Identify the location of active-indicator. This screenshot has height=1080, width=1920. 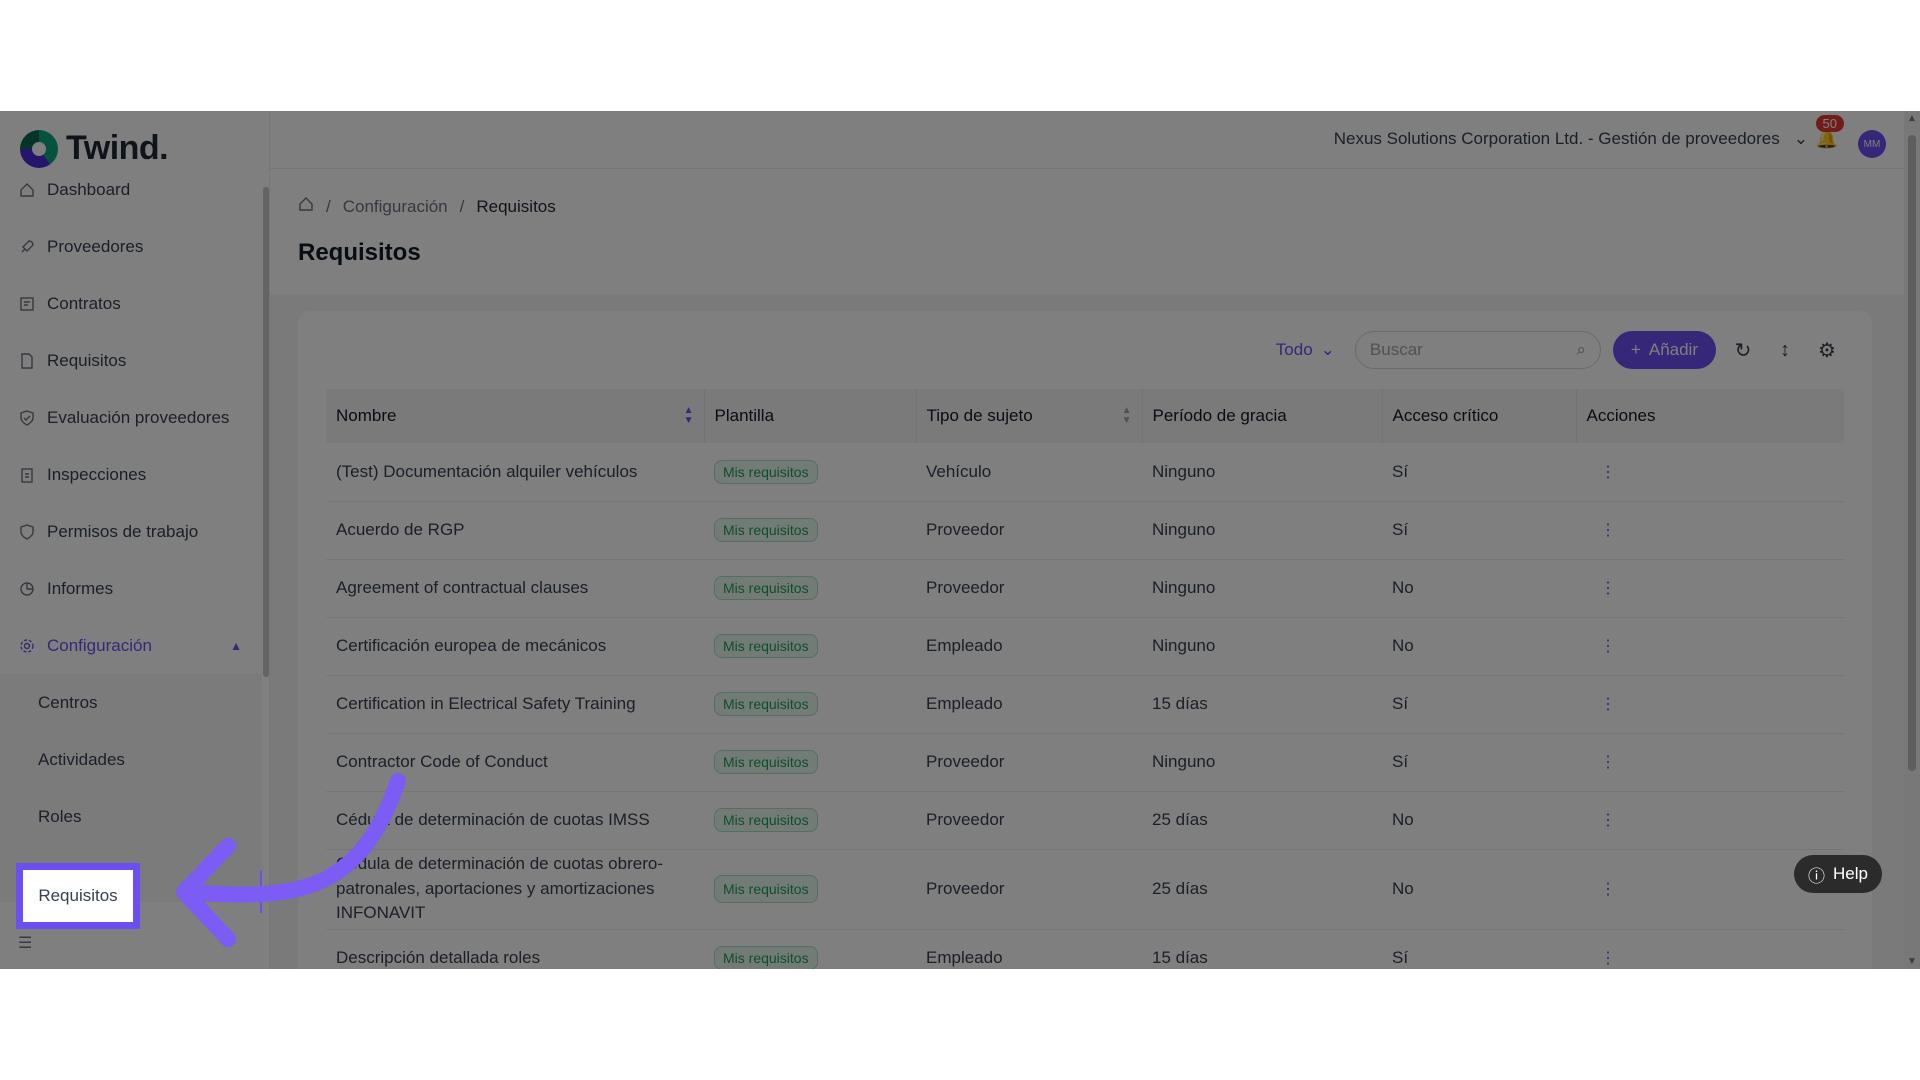
(261, 892).